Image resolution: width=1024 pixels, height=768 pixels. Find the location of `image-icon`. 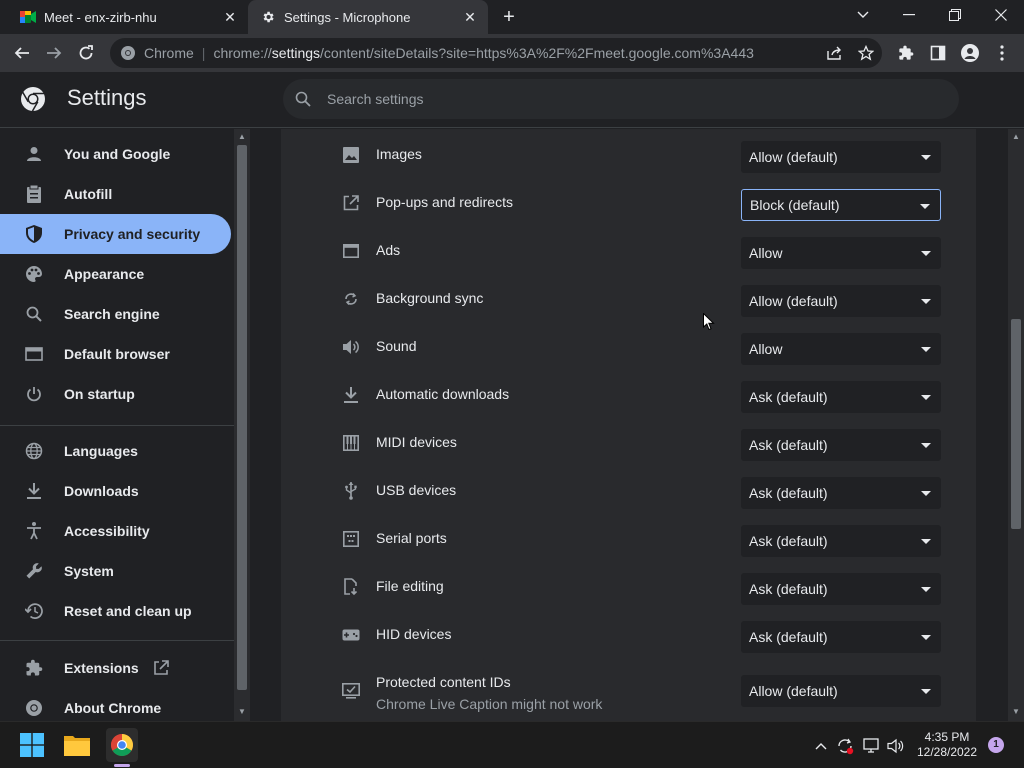

image-icon is located at coordinates (351, 155).